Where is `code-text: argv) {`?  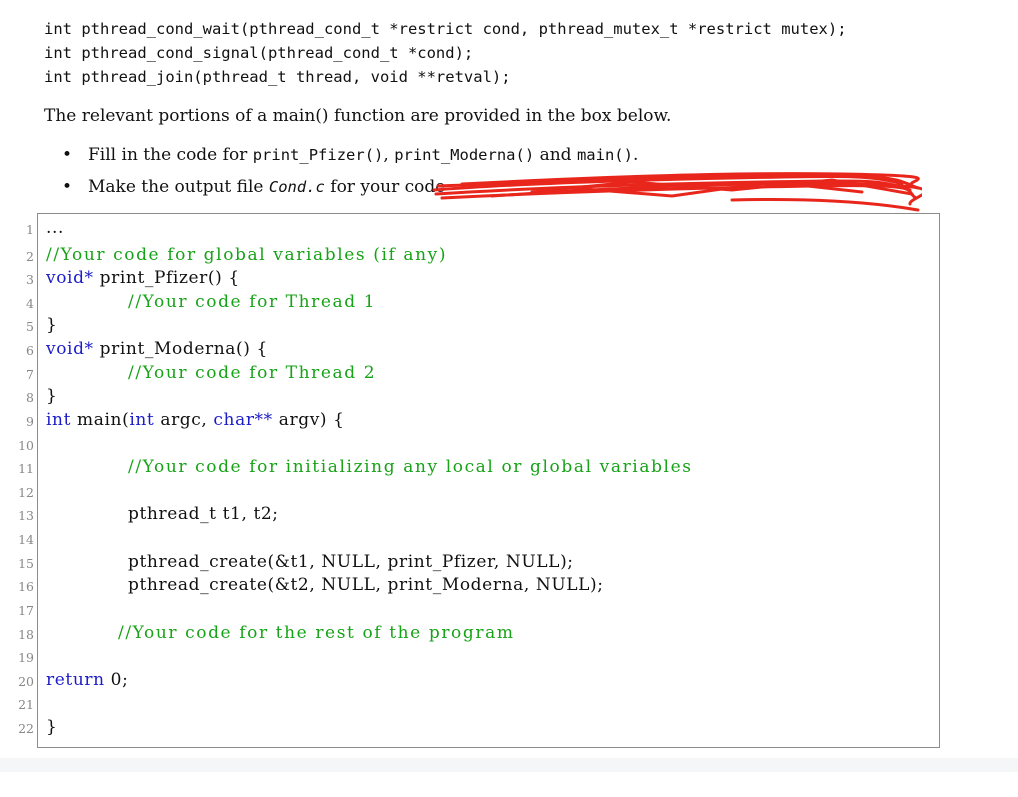
code-text: argv) { is located at coordinates (308, 420).